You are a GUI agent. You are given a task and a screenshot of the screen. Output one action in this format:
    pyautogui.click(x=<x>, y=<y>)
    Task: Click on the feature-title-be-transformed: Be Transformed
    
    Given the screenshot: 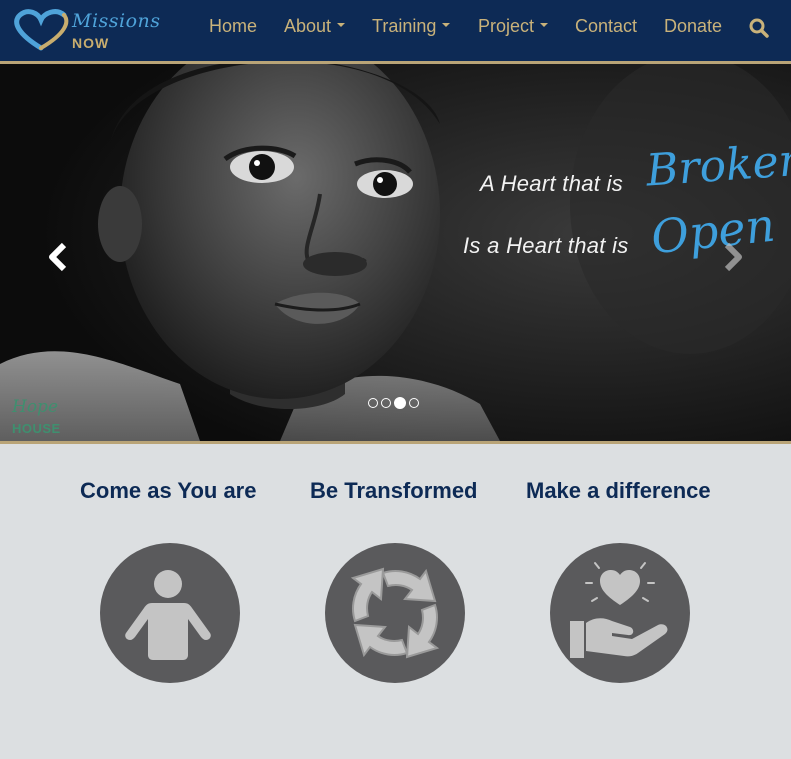 What is the action you would take?
    pyautogui.click(x=394, y=490)
    